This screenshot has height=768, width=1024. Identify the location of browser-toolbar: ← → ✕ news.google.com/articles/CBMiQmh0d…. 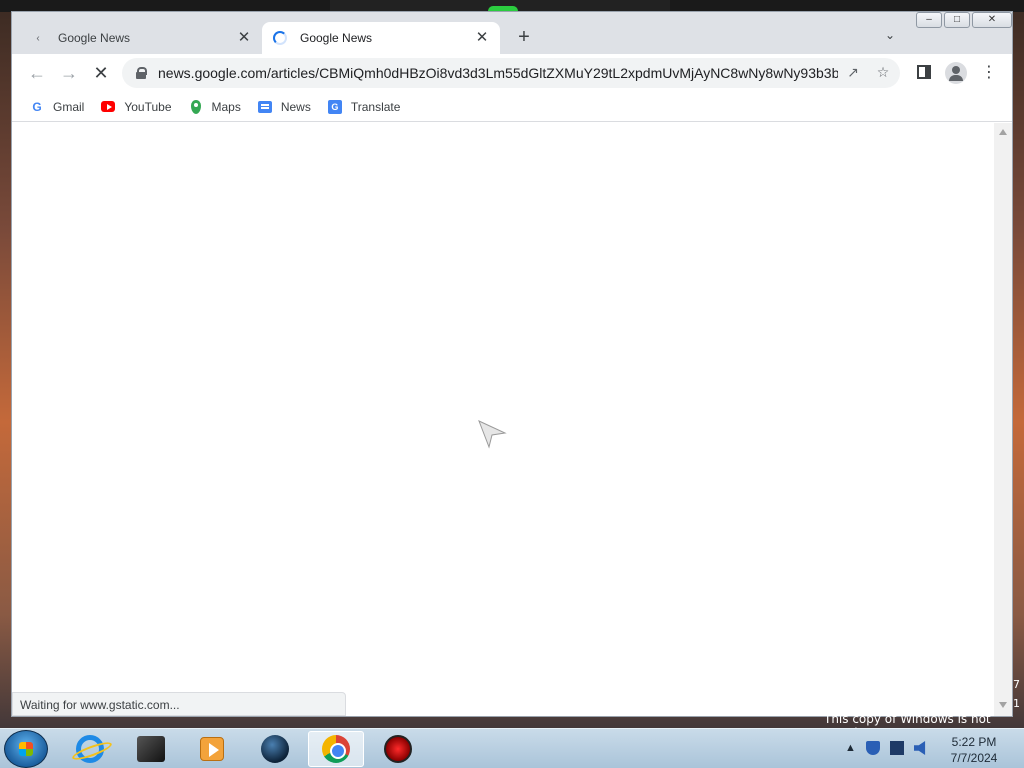
(512, 73).